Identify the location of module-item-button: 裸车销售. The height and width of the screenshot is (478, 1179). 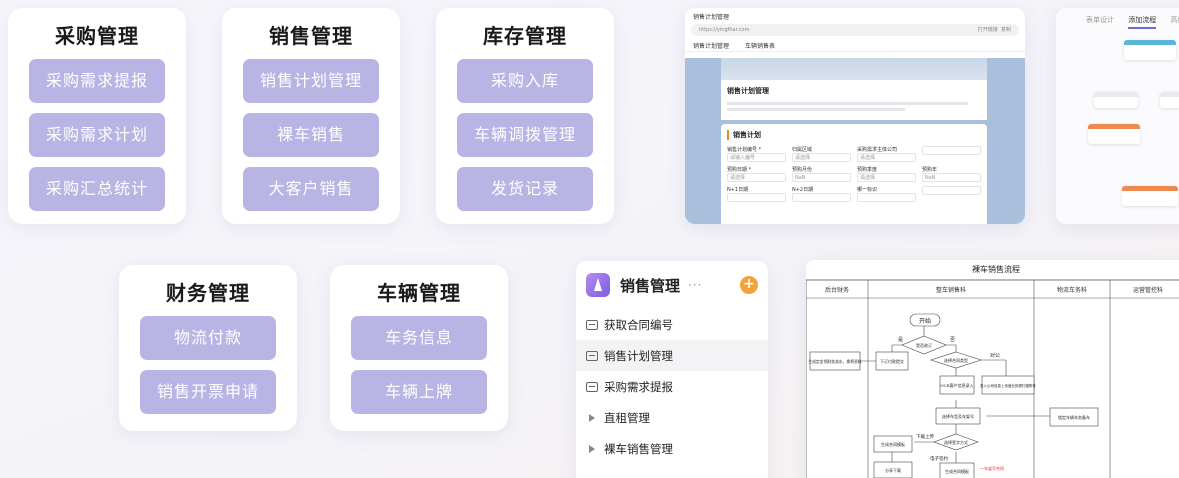
(311, 135).